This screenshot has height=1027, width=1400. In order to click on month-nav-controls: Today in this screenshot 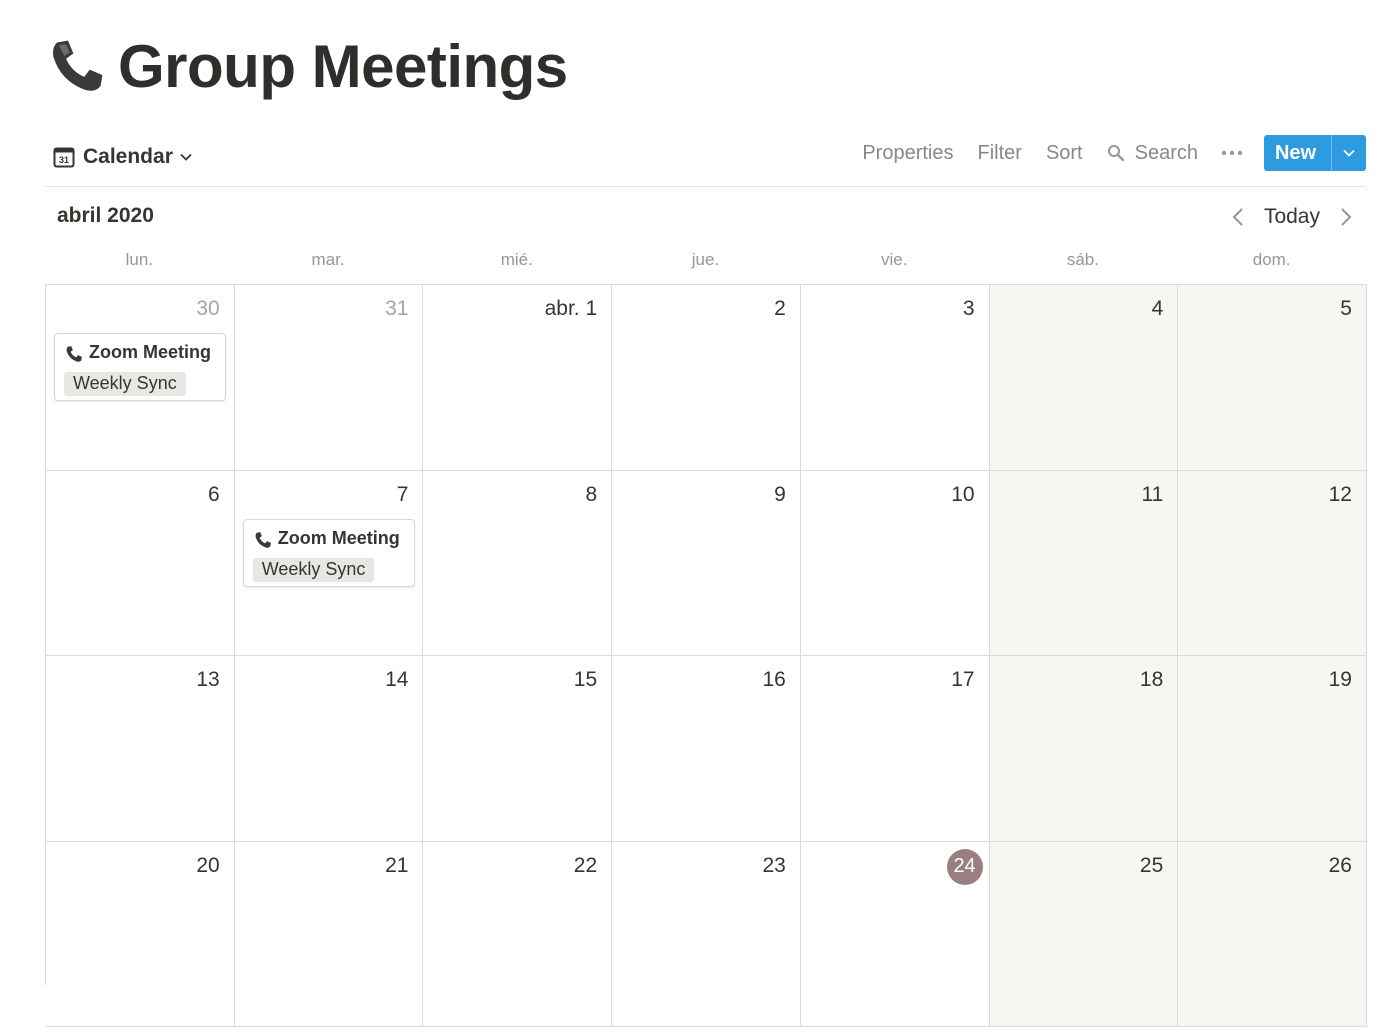, I will do `click(1292, 217)`.